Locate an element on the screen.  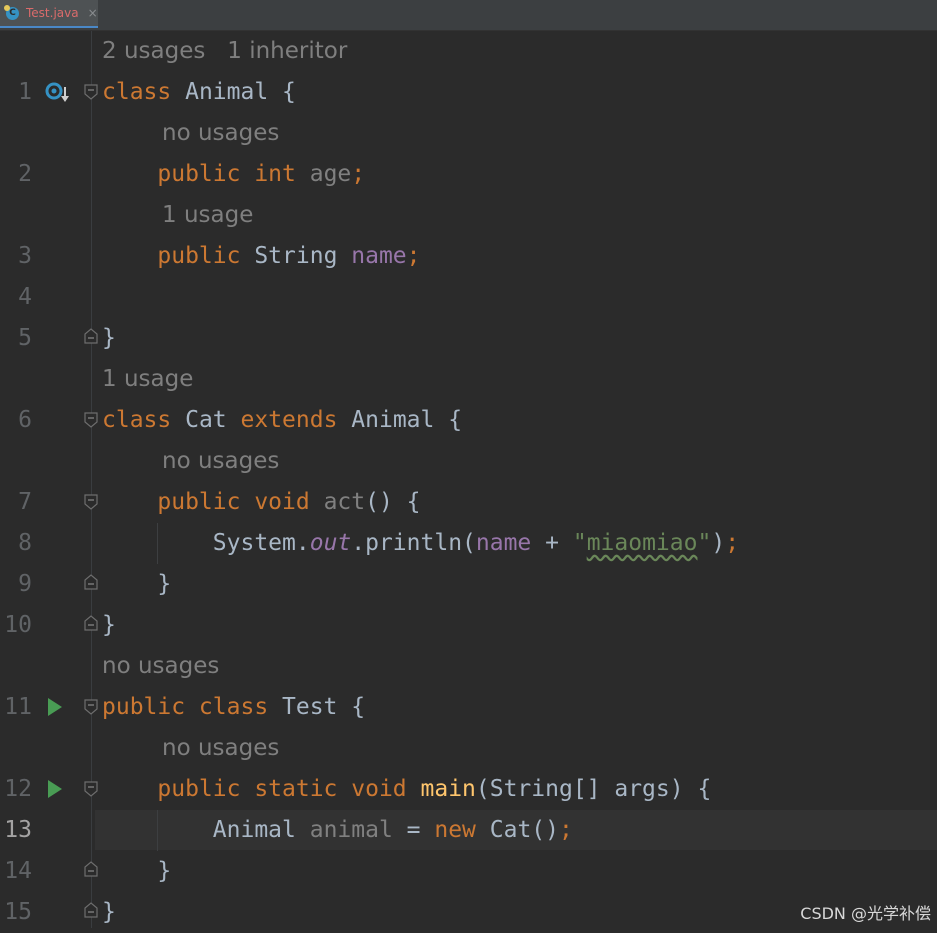
line-number: 5 is located at coordinates (16, 338).